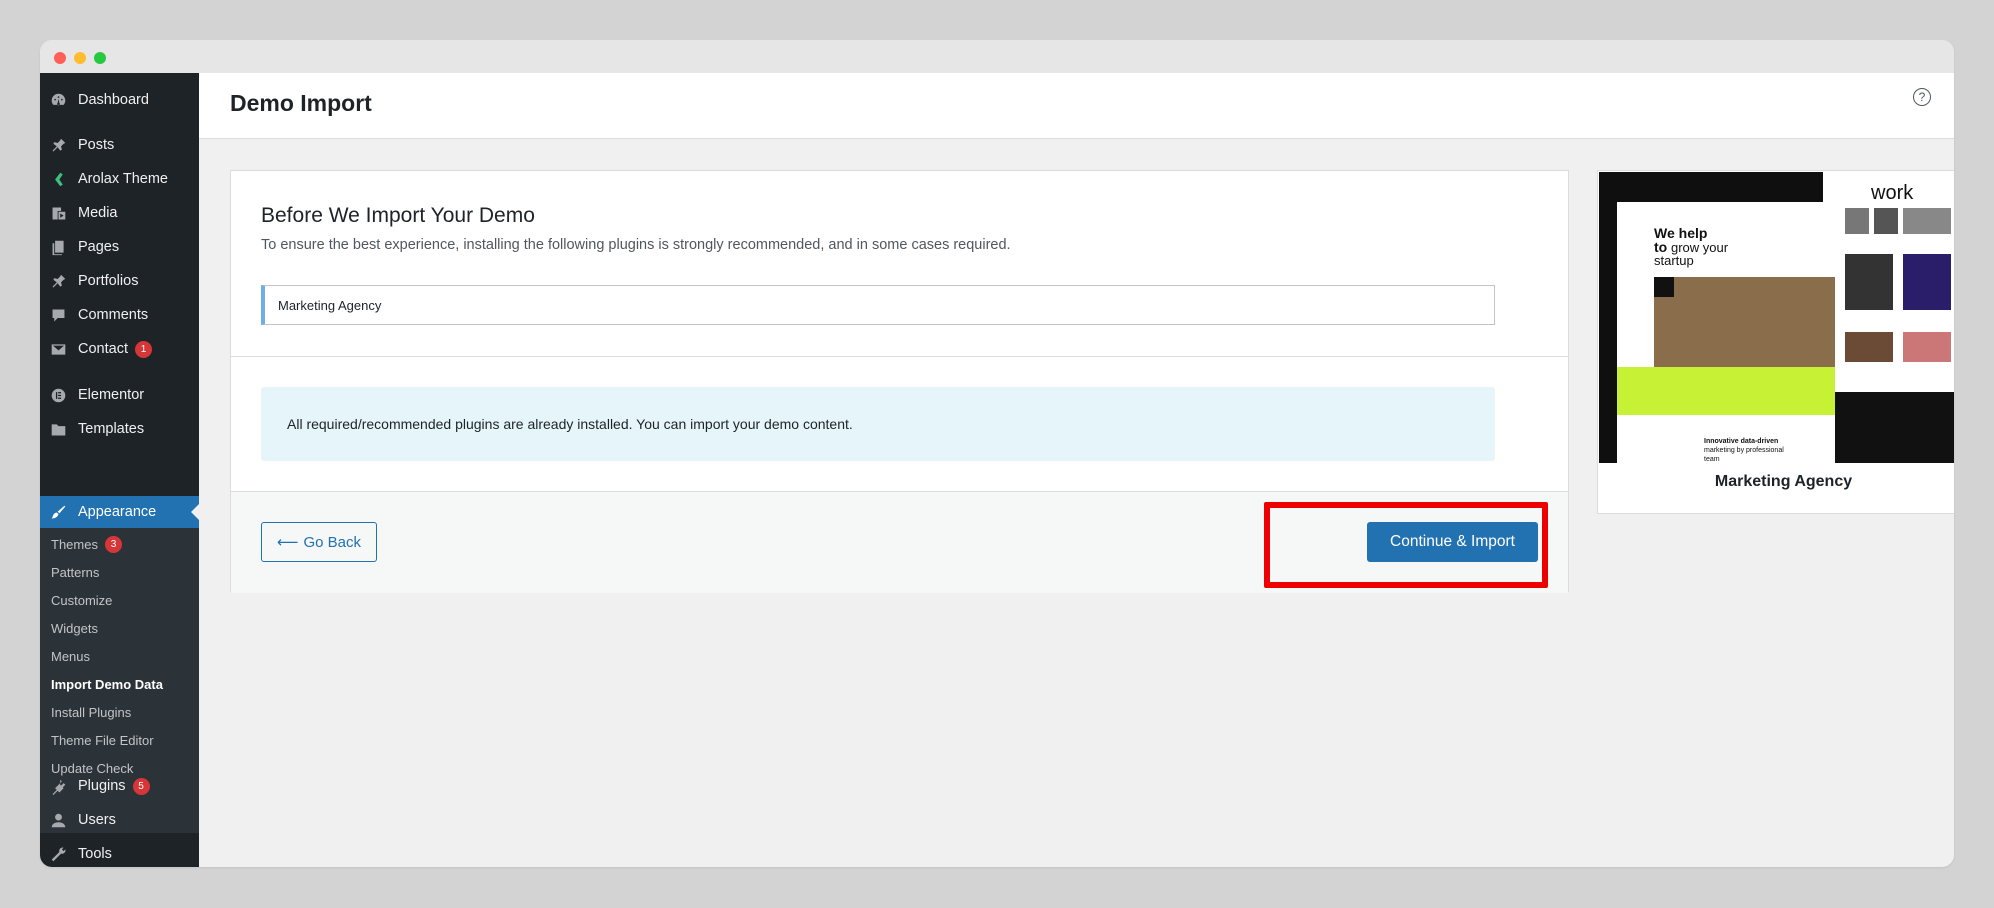 This screenshot has width=1994, height=908. I want to click on mail-icon, so click(58, 349).